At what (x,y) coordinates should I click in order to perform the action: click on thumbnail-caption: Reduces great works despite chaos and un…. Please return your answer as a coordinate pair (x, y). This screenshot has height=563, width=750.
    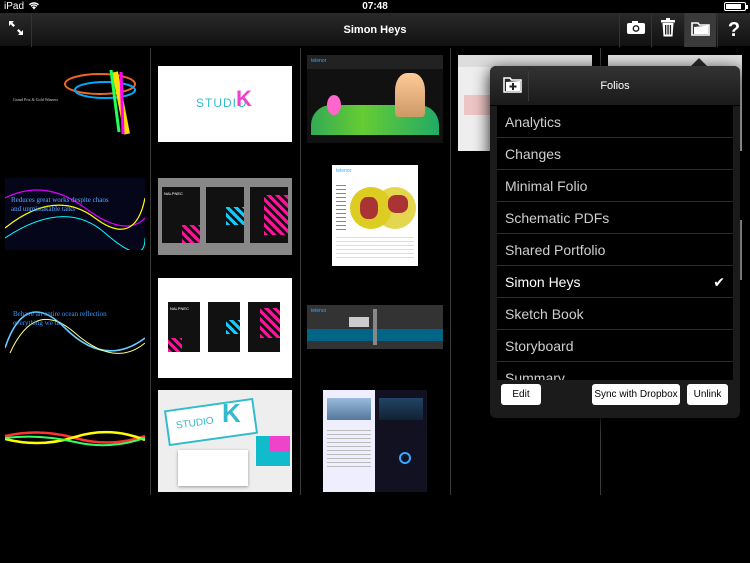
    Looking at the image, I should click on (60, 204).